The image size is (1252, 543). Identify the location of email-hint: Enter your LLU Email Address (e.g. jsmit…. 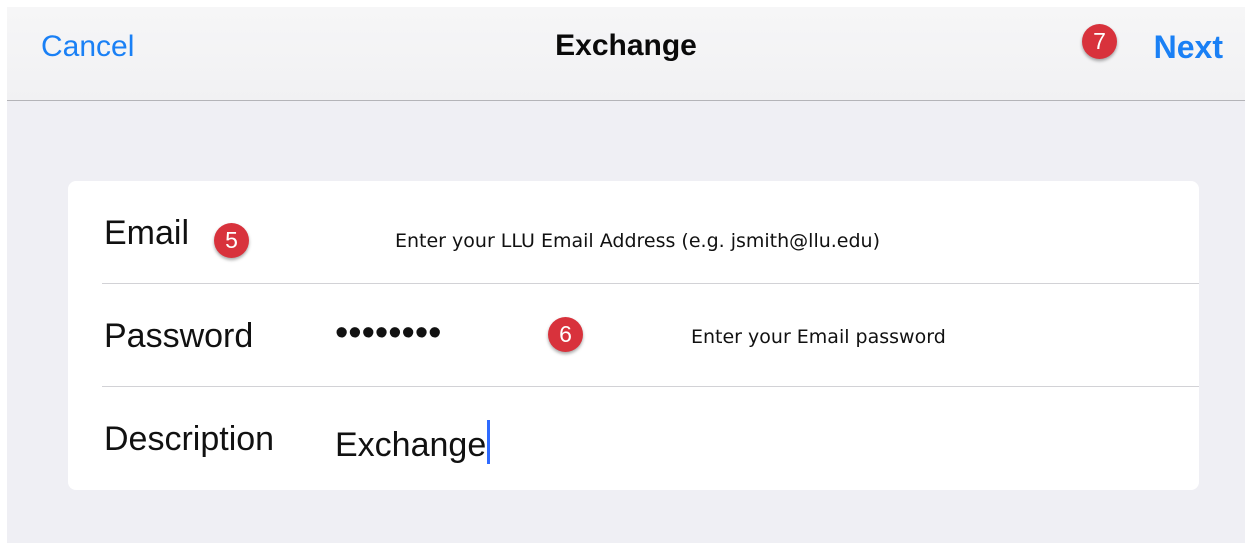
(638, 241).